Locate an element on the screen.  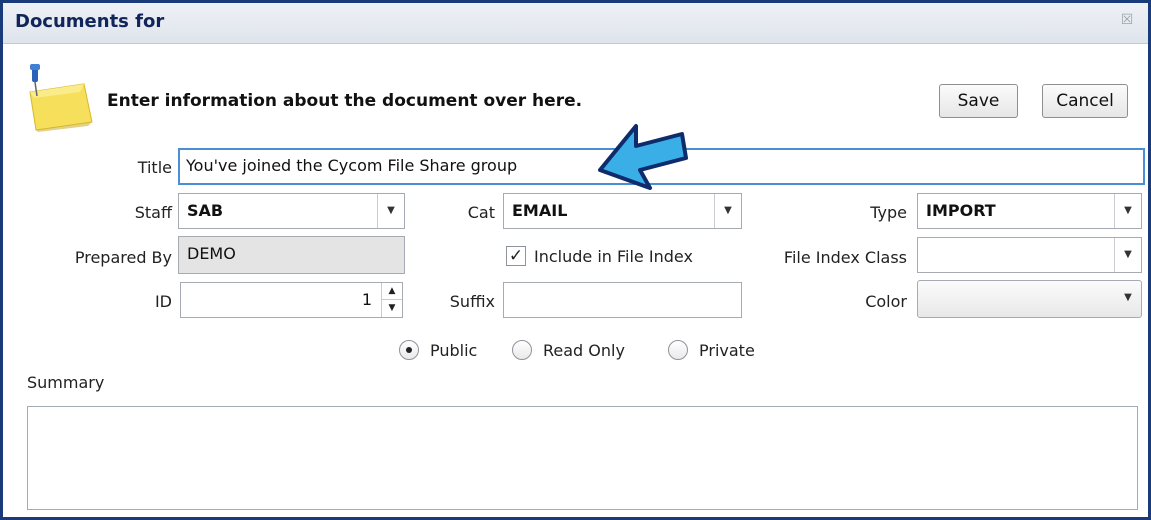
read-only-radio-label: Read Only is located at coordinates (584, 350).